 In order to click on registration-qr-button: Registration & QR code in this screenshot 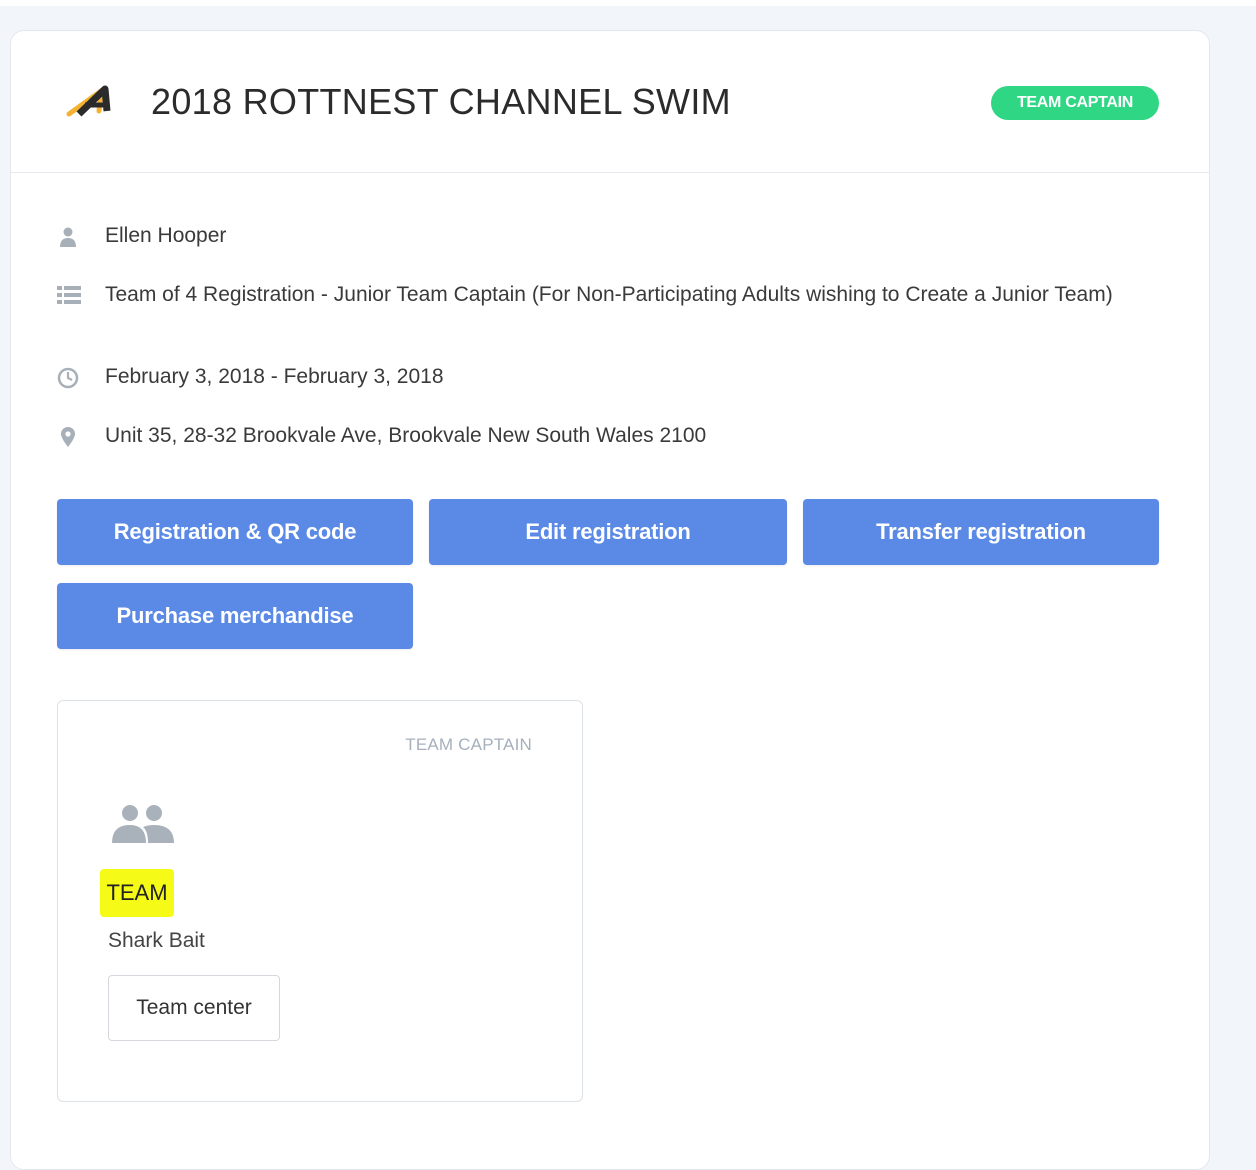, I will do `click(235, 532)`.